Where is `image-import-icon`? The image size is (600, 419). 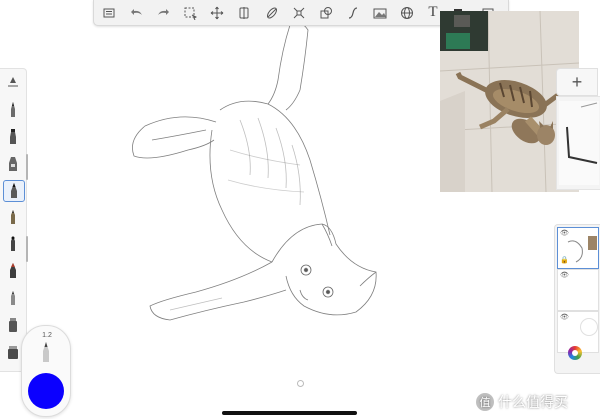 image-import-icon is located at coordinates (380, 12).